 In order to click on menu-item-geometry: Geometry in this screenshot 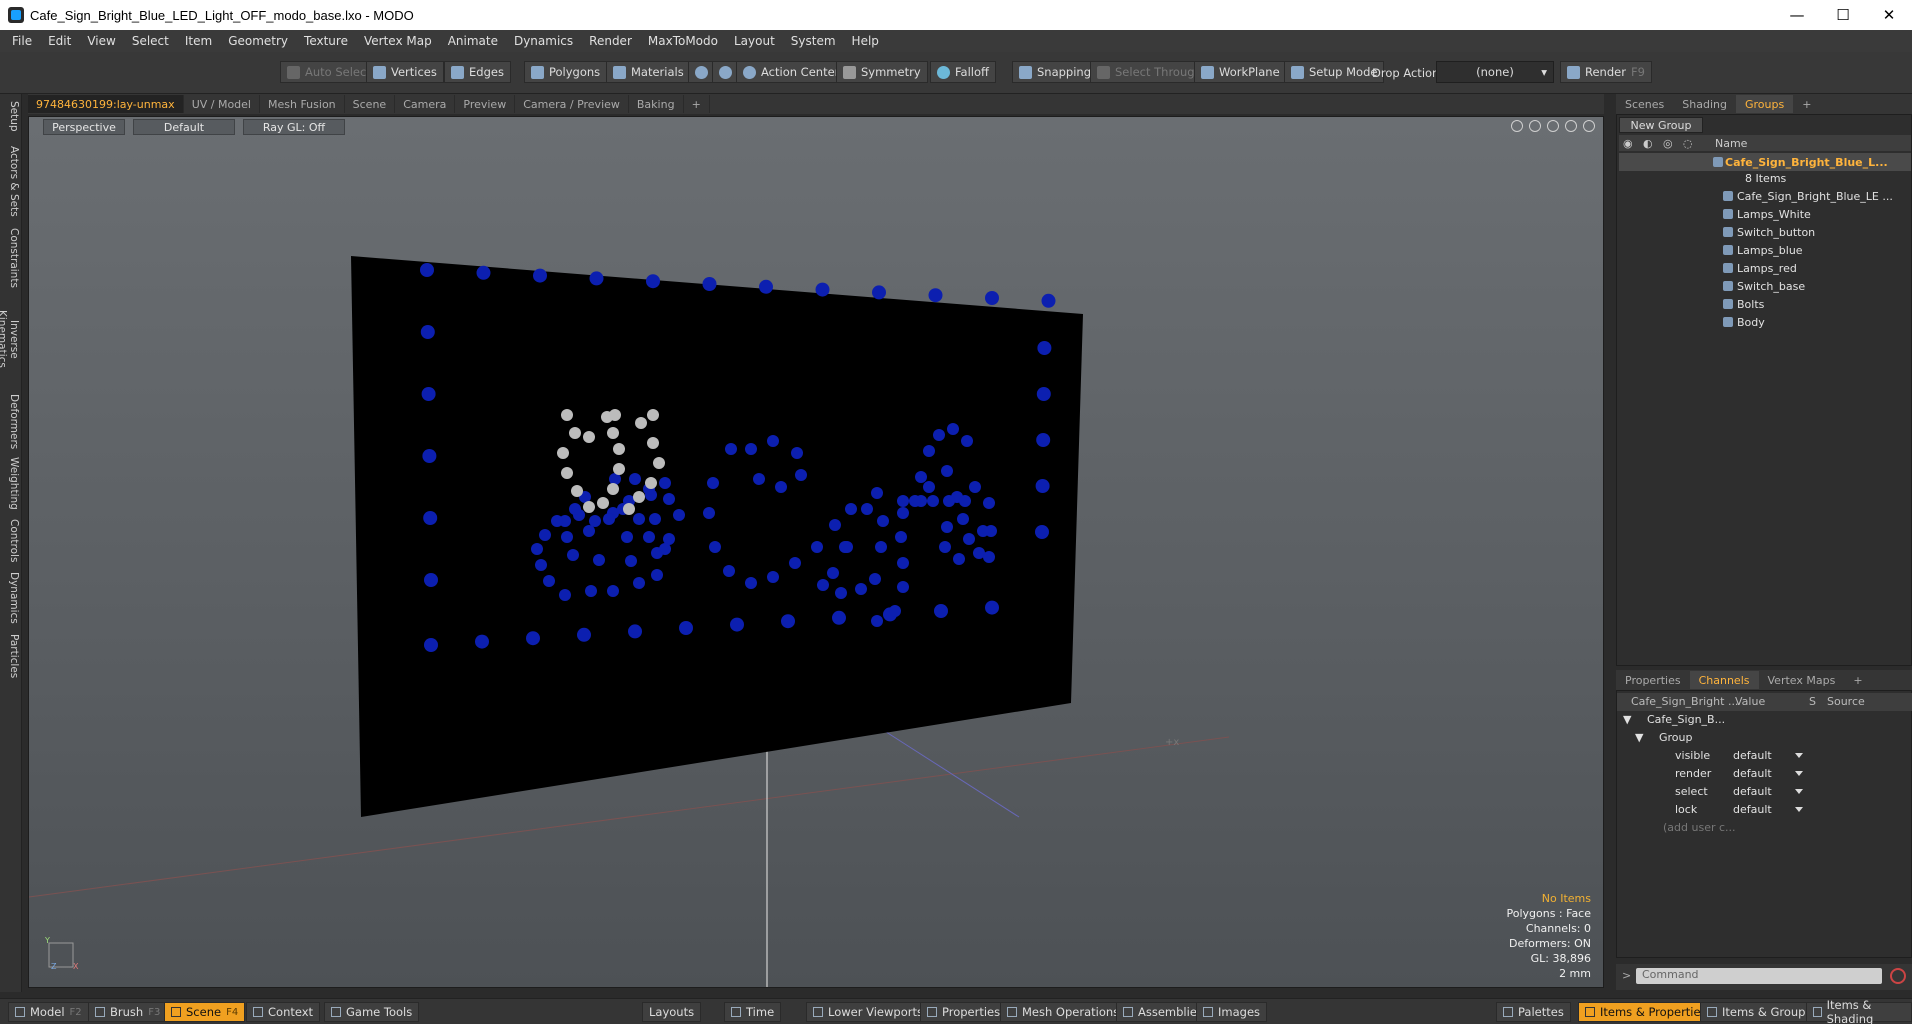, I will do `click(258, 41)`.